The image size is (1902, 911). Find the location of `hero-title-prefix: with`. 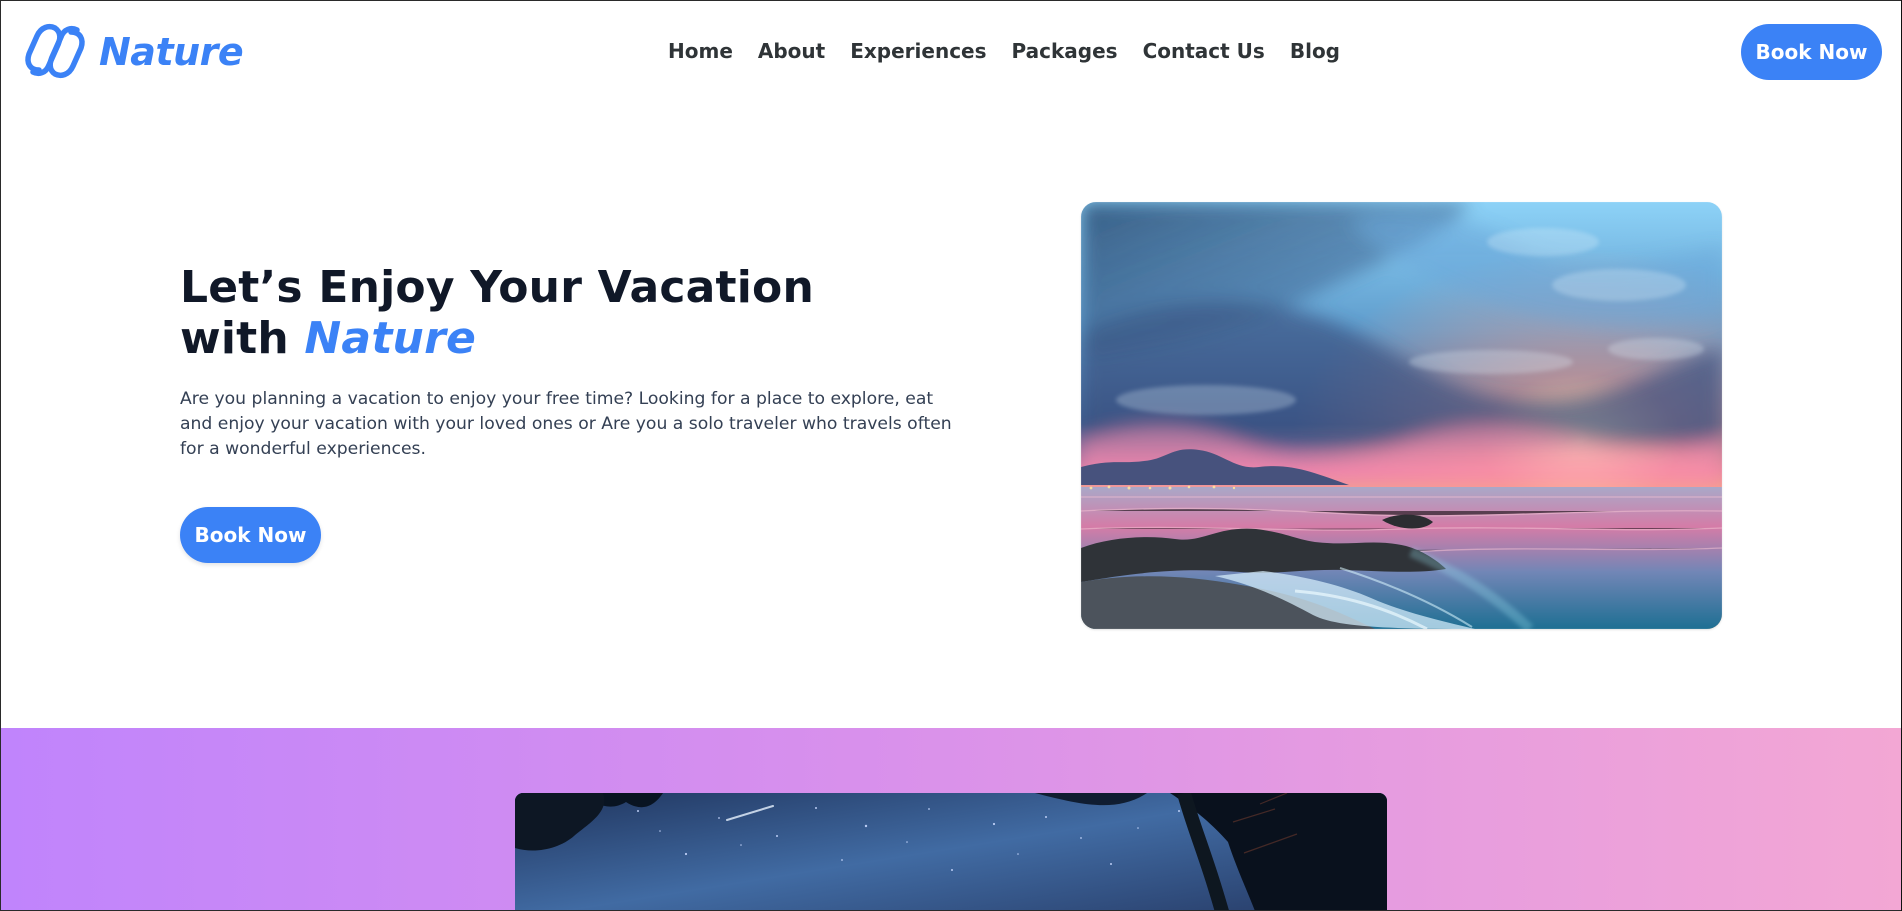

hero-title-prefix: with is located at coordinates (242, 338).